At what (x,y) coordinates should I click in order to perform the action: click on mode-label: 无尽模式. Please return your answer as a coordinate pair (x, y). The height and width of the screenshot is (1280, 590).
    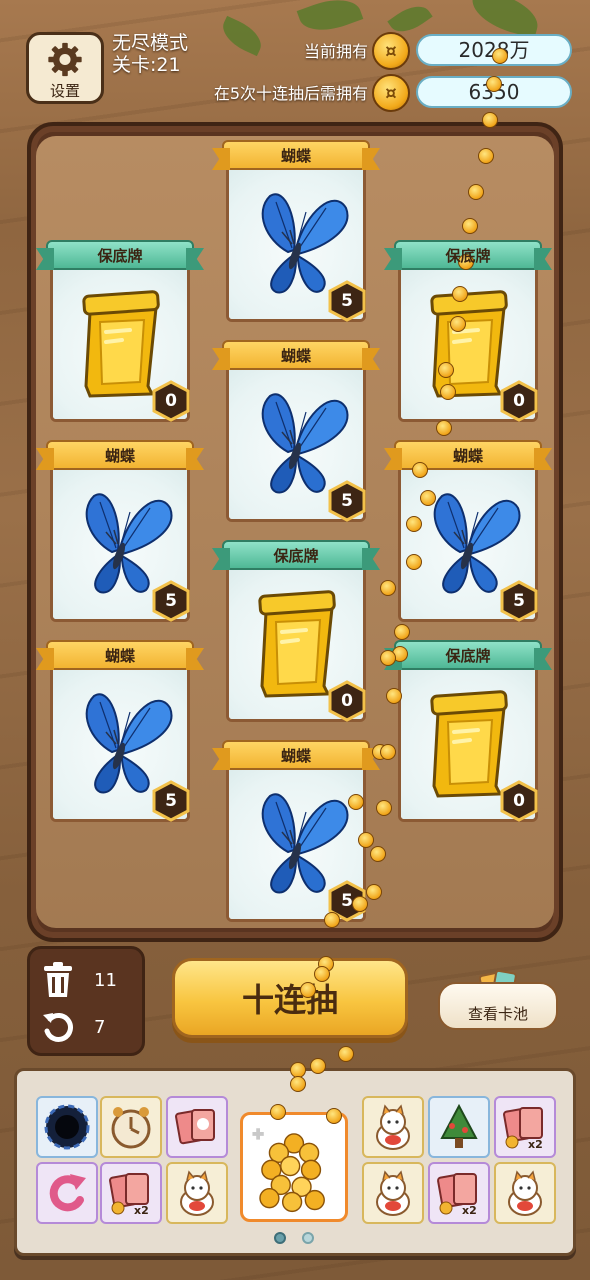
    Looking at the image, I should click on (150, 43).